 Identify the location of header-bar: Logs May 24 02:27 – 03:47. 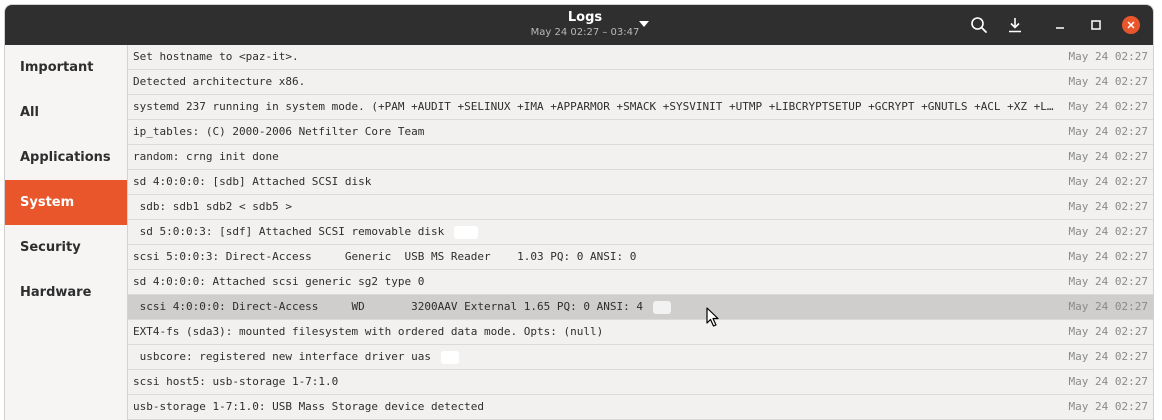
(579, 25).